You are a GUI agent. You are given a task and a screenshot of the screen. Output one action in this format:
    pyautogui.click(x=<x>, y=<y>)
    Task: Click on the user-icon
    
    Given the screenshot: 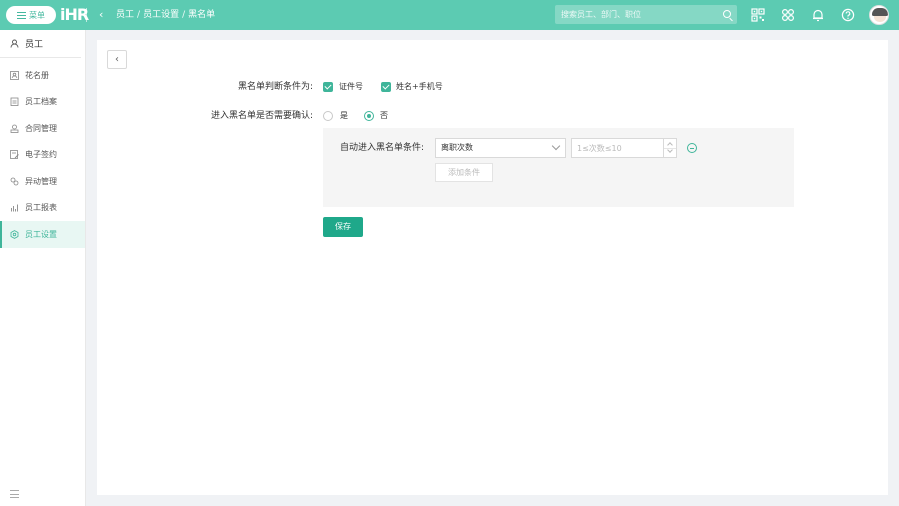 What is the action you would take?
    pyautogui.click(x=14, y=43)
    